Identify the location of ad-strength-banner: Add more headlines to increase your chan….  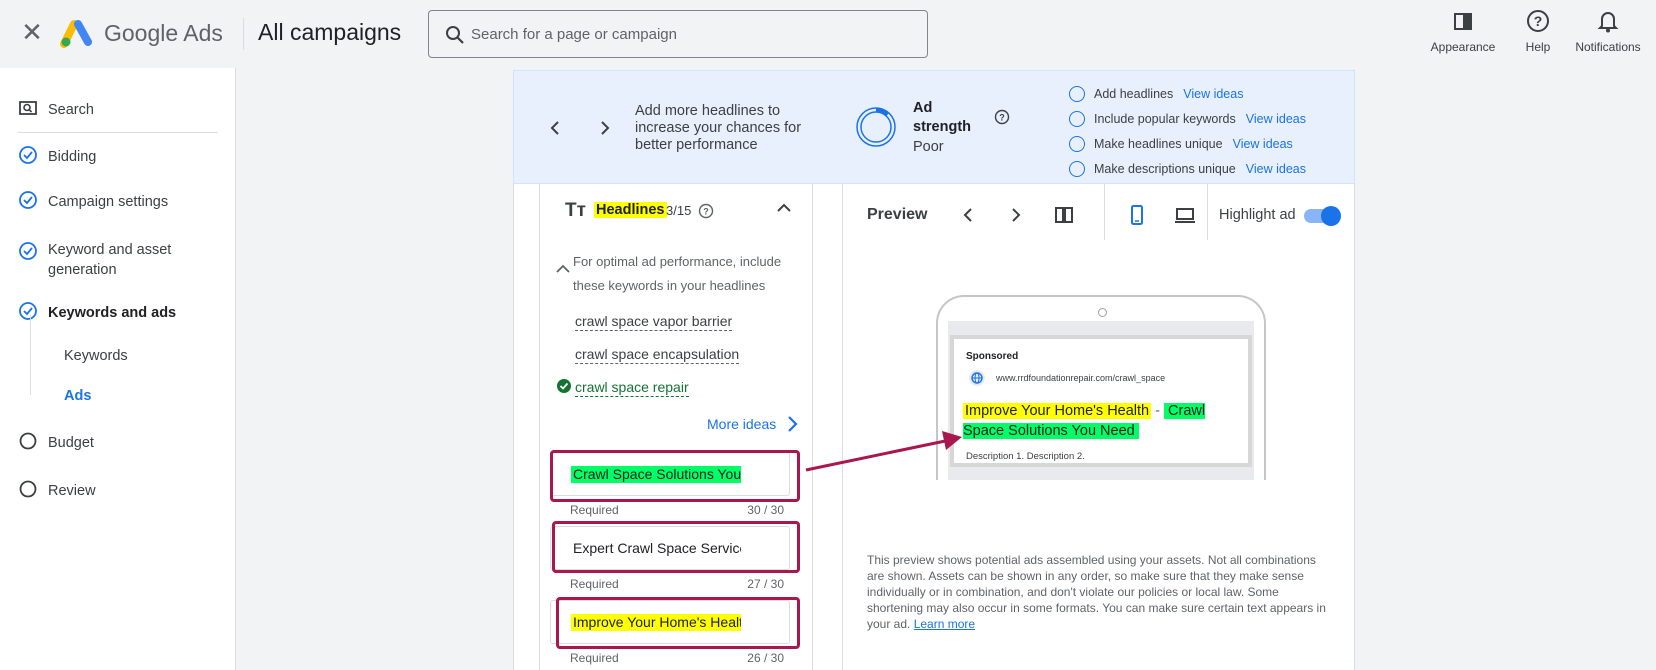
(934, 127).